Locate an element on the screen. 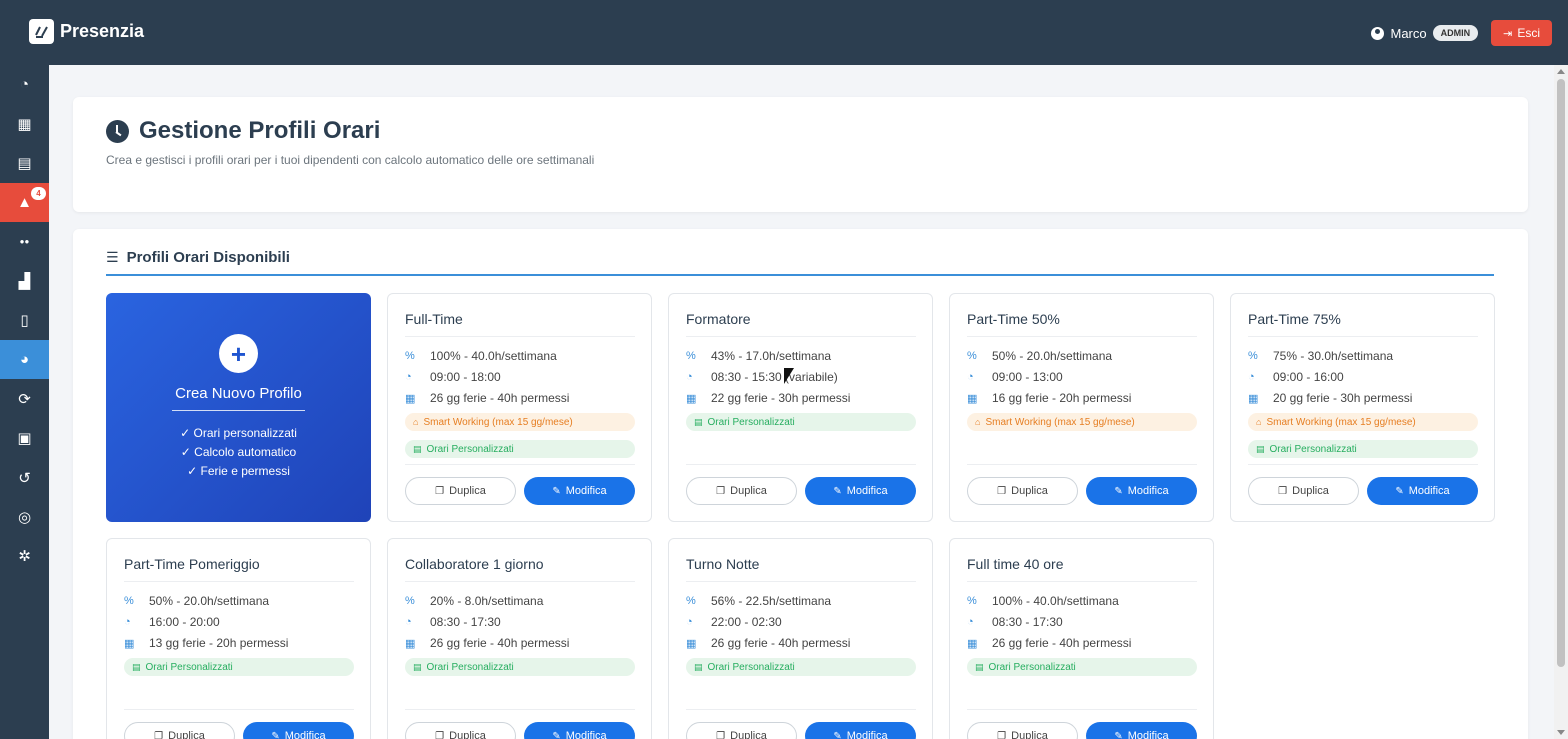 Image resolution: width=1568 pixels, height=739 pixels. calendar-icon: ▦ is located at coordinates (972, 398).